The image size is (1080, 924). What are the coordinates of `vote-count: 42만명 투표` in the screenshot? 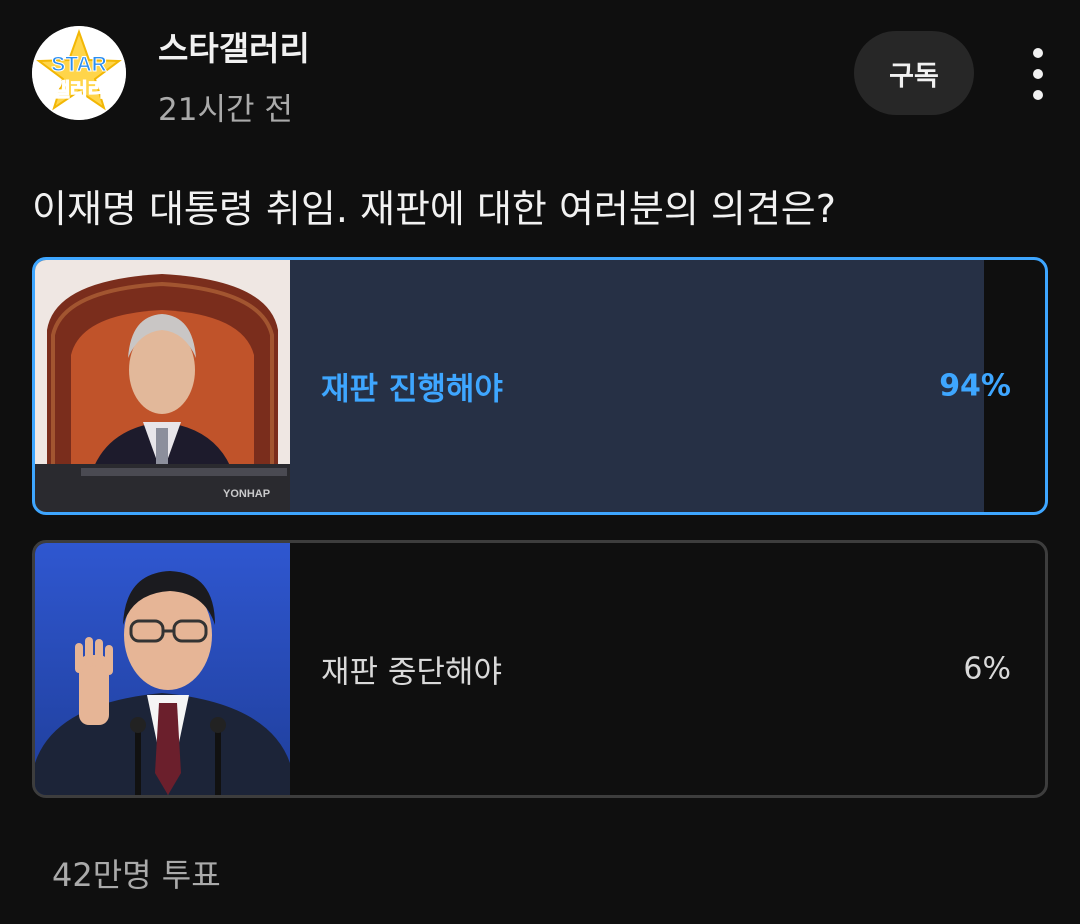 It's located at (136, 875).